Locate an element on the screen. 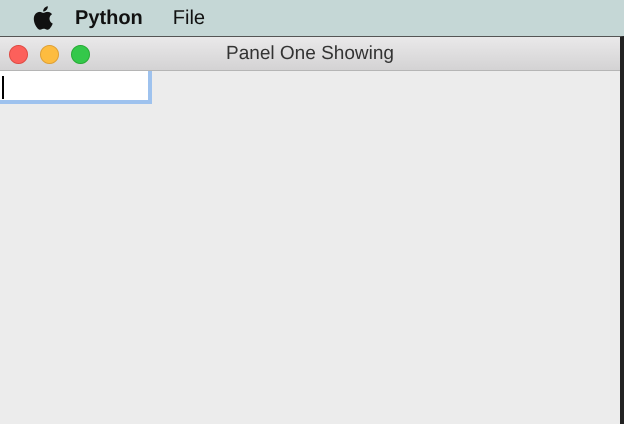 This screenshot has height=424, width=624. text-cursor is located at coordinates (3, 87).